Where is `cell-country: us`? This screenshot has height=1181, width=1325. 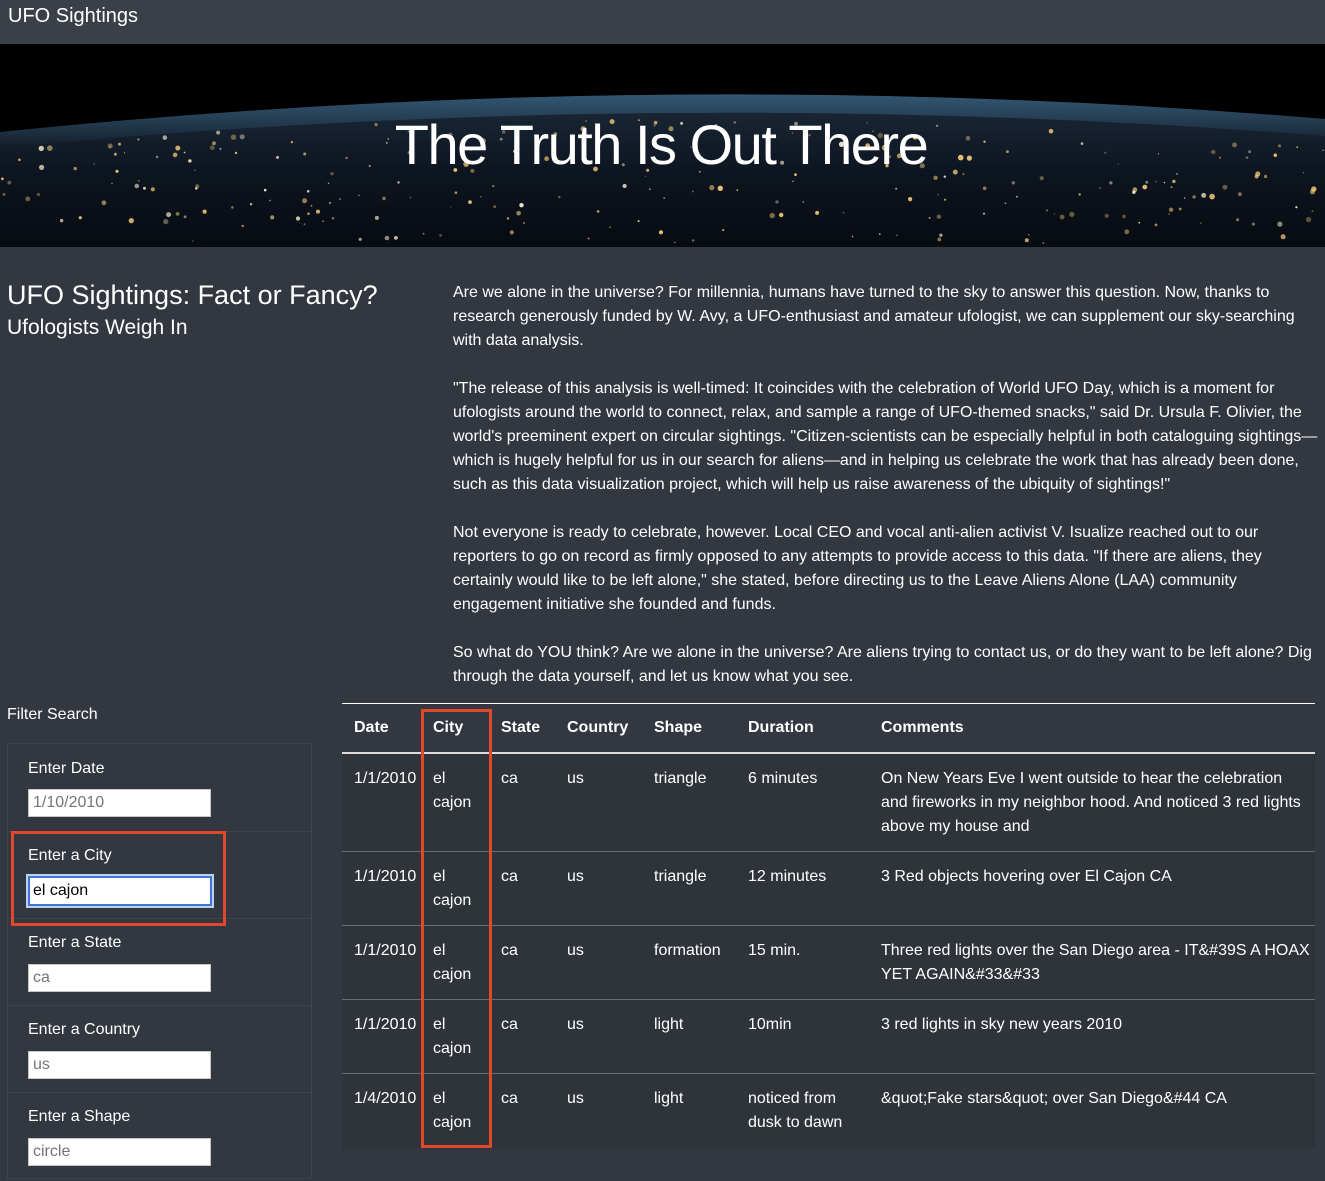
cell-country: us is located at coordinates (598, 888).